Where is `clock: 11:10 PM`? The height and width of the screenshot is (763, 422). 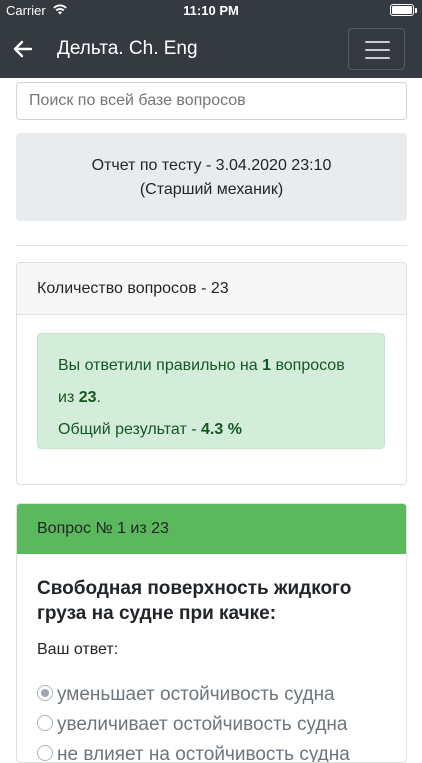
clock: 11:10 PM is located at coordinates (211, 10).